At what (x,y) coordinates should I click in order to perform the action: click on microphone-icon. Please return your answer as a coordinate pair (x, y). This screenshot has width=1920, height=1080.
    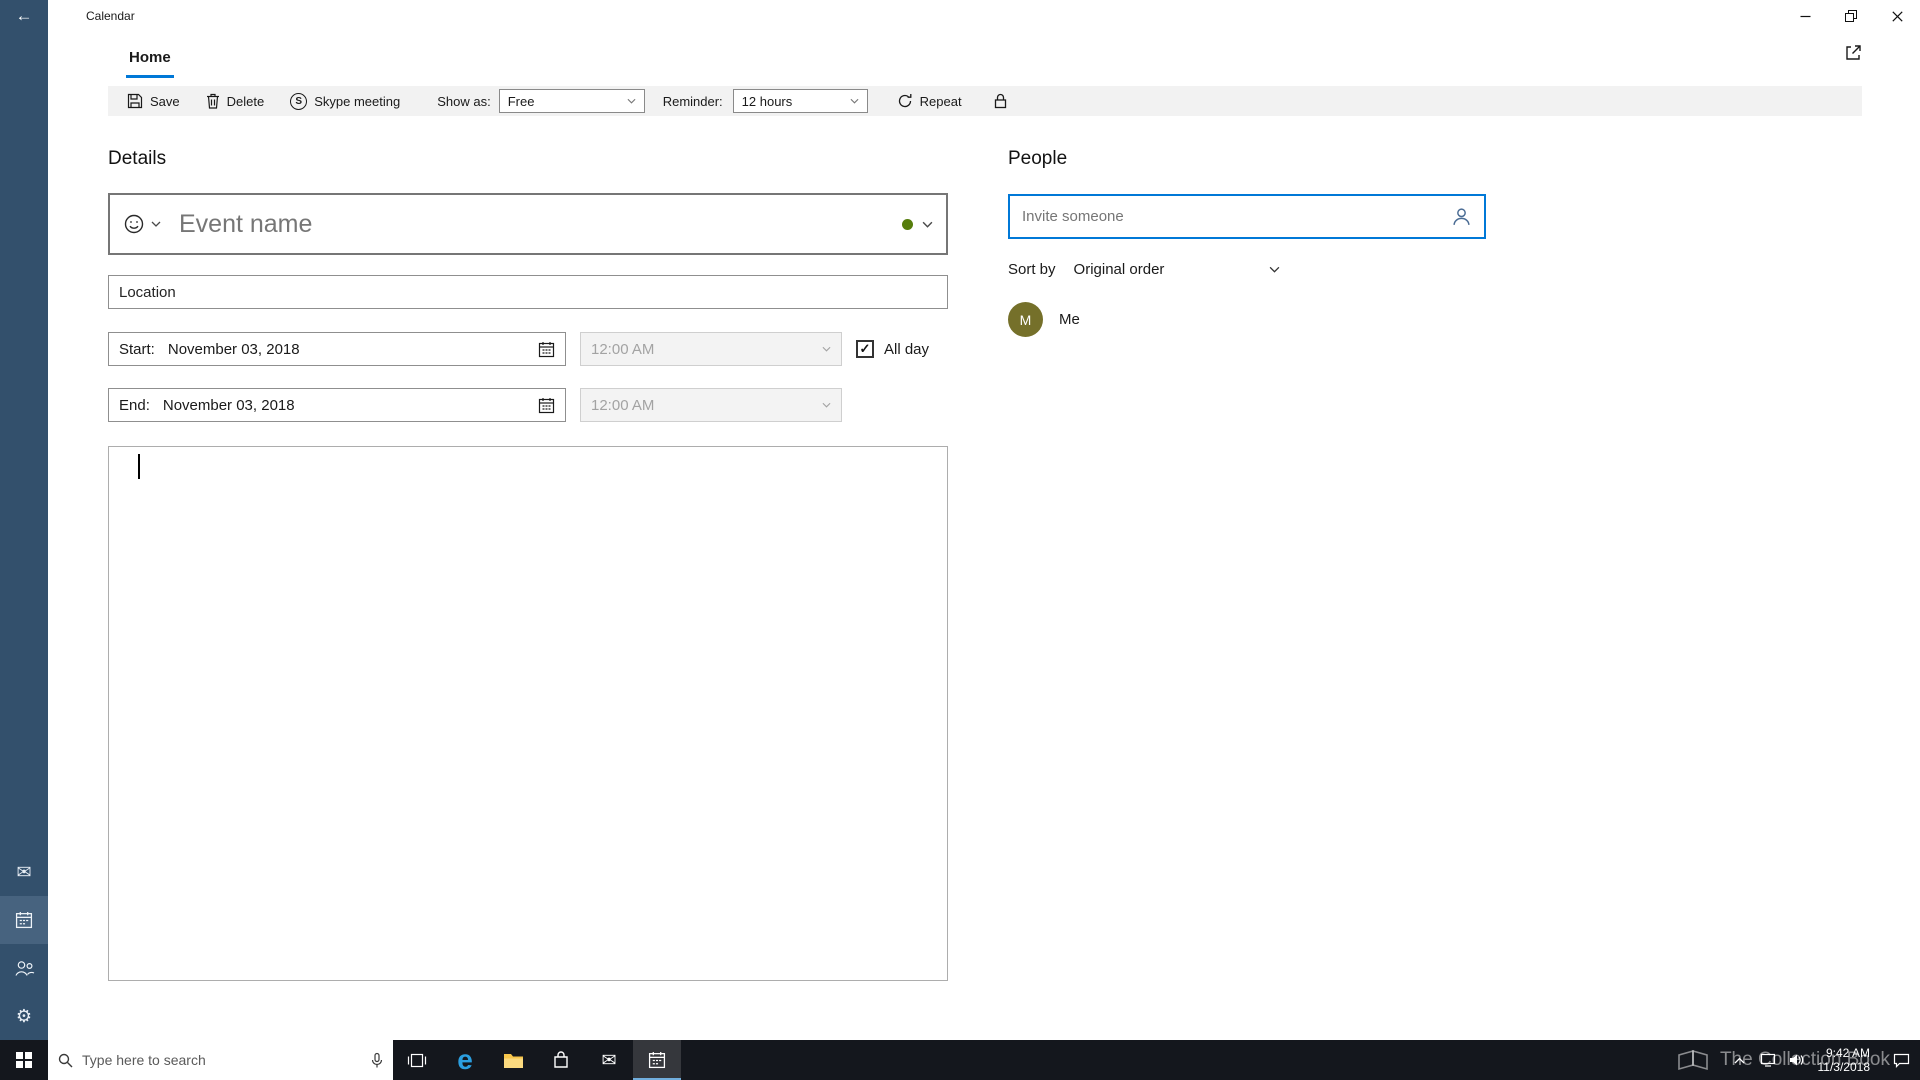
    Looking at the image, I should click on (377, 1060).